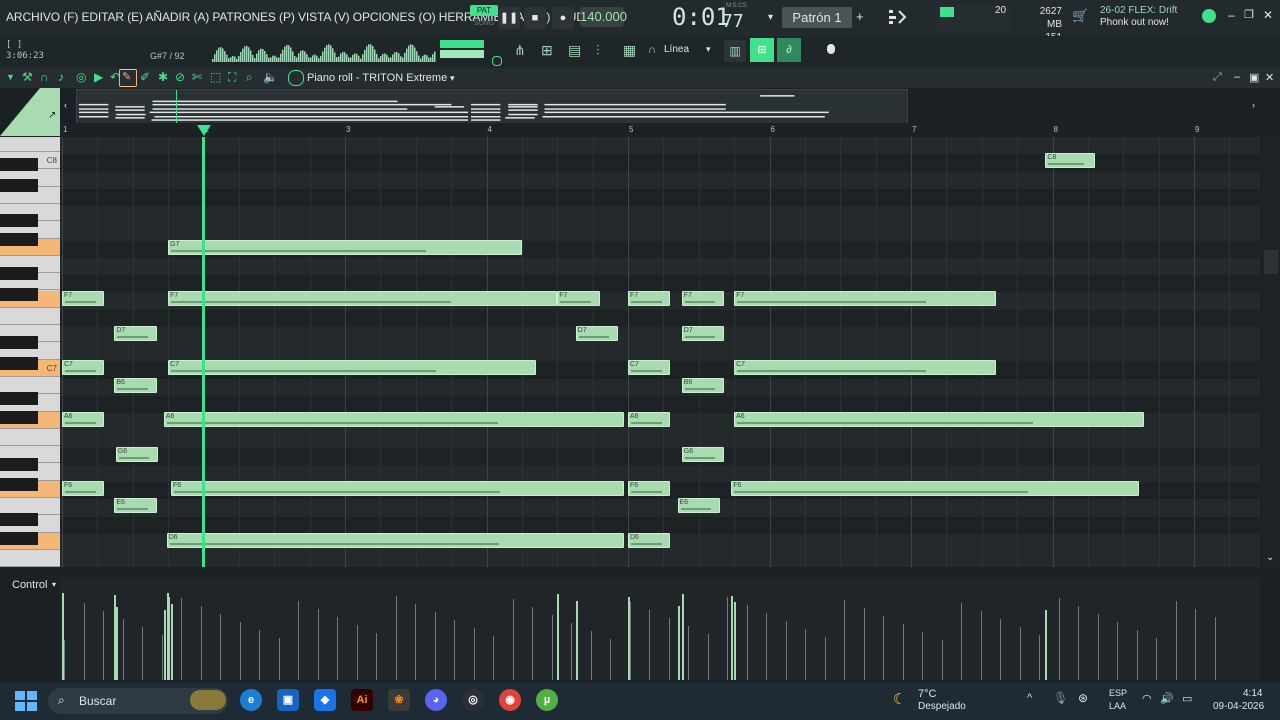 The height and width of the screenshot is (720, 1280). I want to click on song-overview, so click(492, 106).